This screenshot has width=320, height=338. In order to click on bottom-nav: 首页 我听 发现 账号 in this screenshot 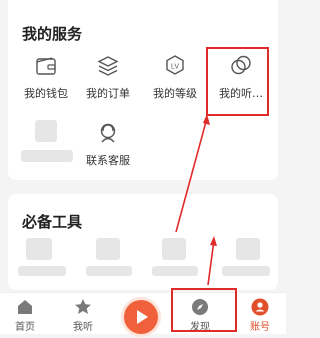, I will do `click(143, 313)`.